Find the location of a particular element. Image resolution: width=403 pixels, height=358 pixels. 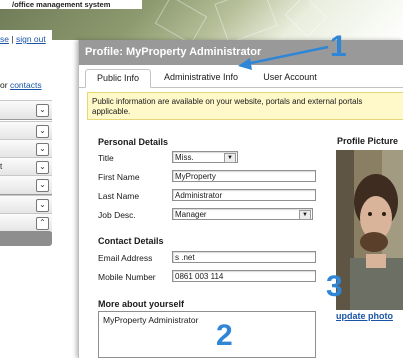

annotation-3: 3 is located at coordinates (334, 286).